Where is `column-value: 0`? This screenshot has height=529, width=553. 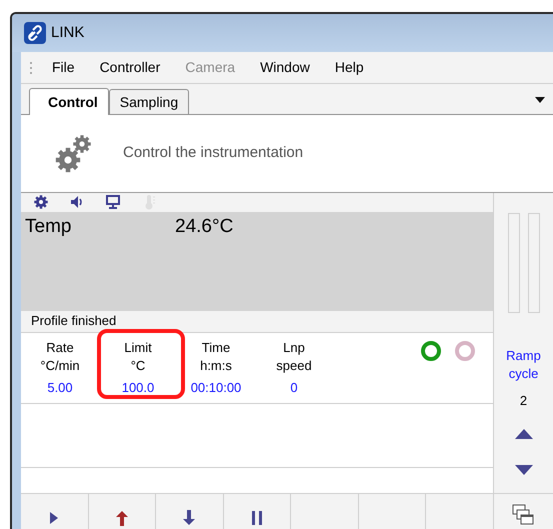
column-value: 0 is located at coordinates (294, 387).